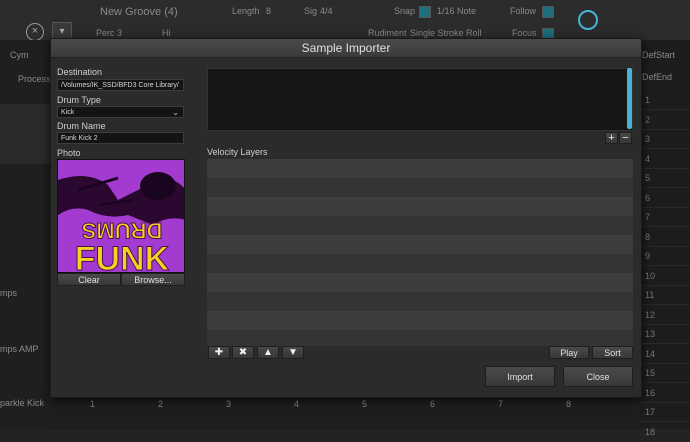  Describe the element at coordinates (69, 153) in the screenshot. I see `photo-label: Photo` at that location.